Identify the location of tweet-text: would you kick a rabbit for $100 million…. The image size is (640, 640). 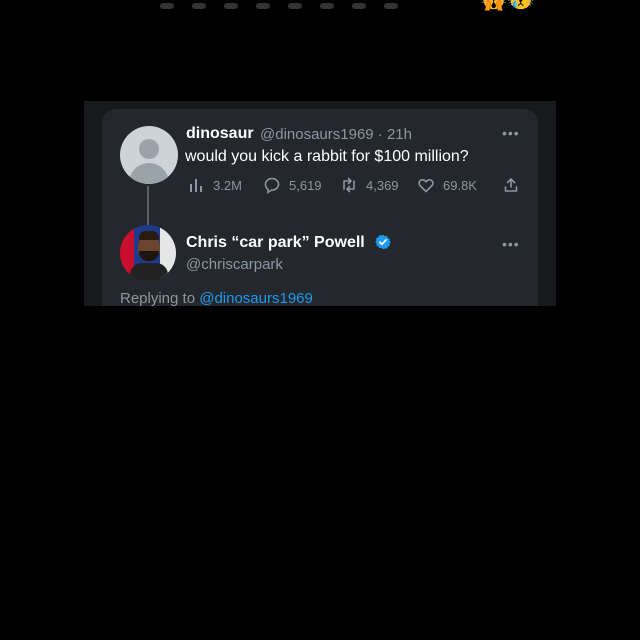
(327, 156).